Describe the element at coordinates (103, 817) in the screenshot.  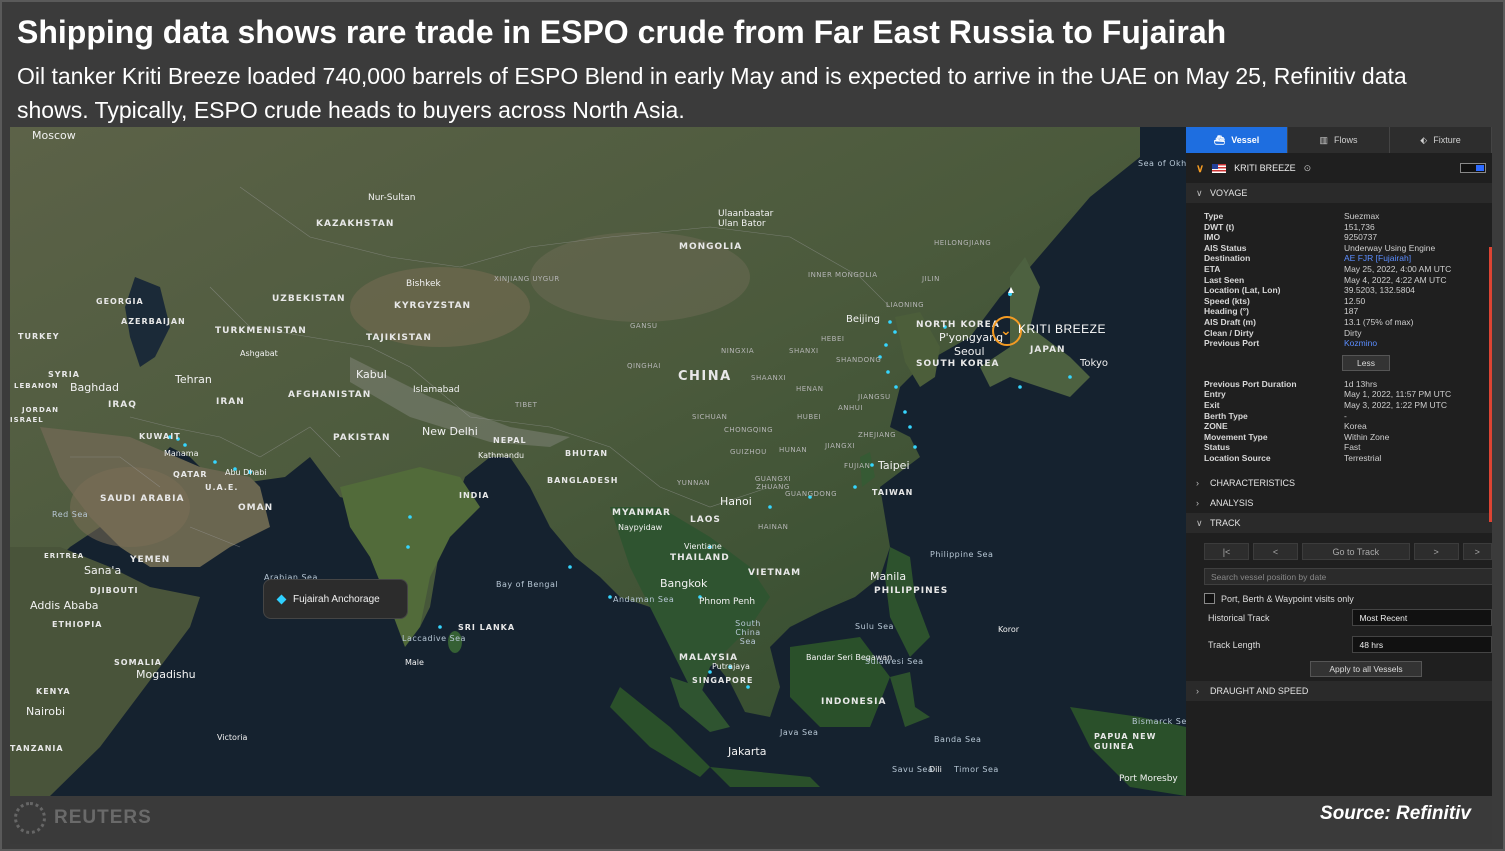
I see `reuters-wordmark: REUTERS` at that location.